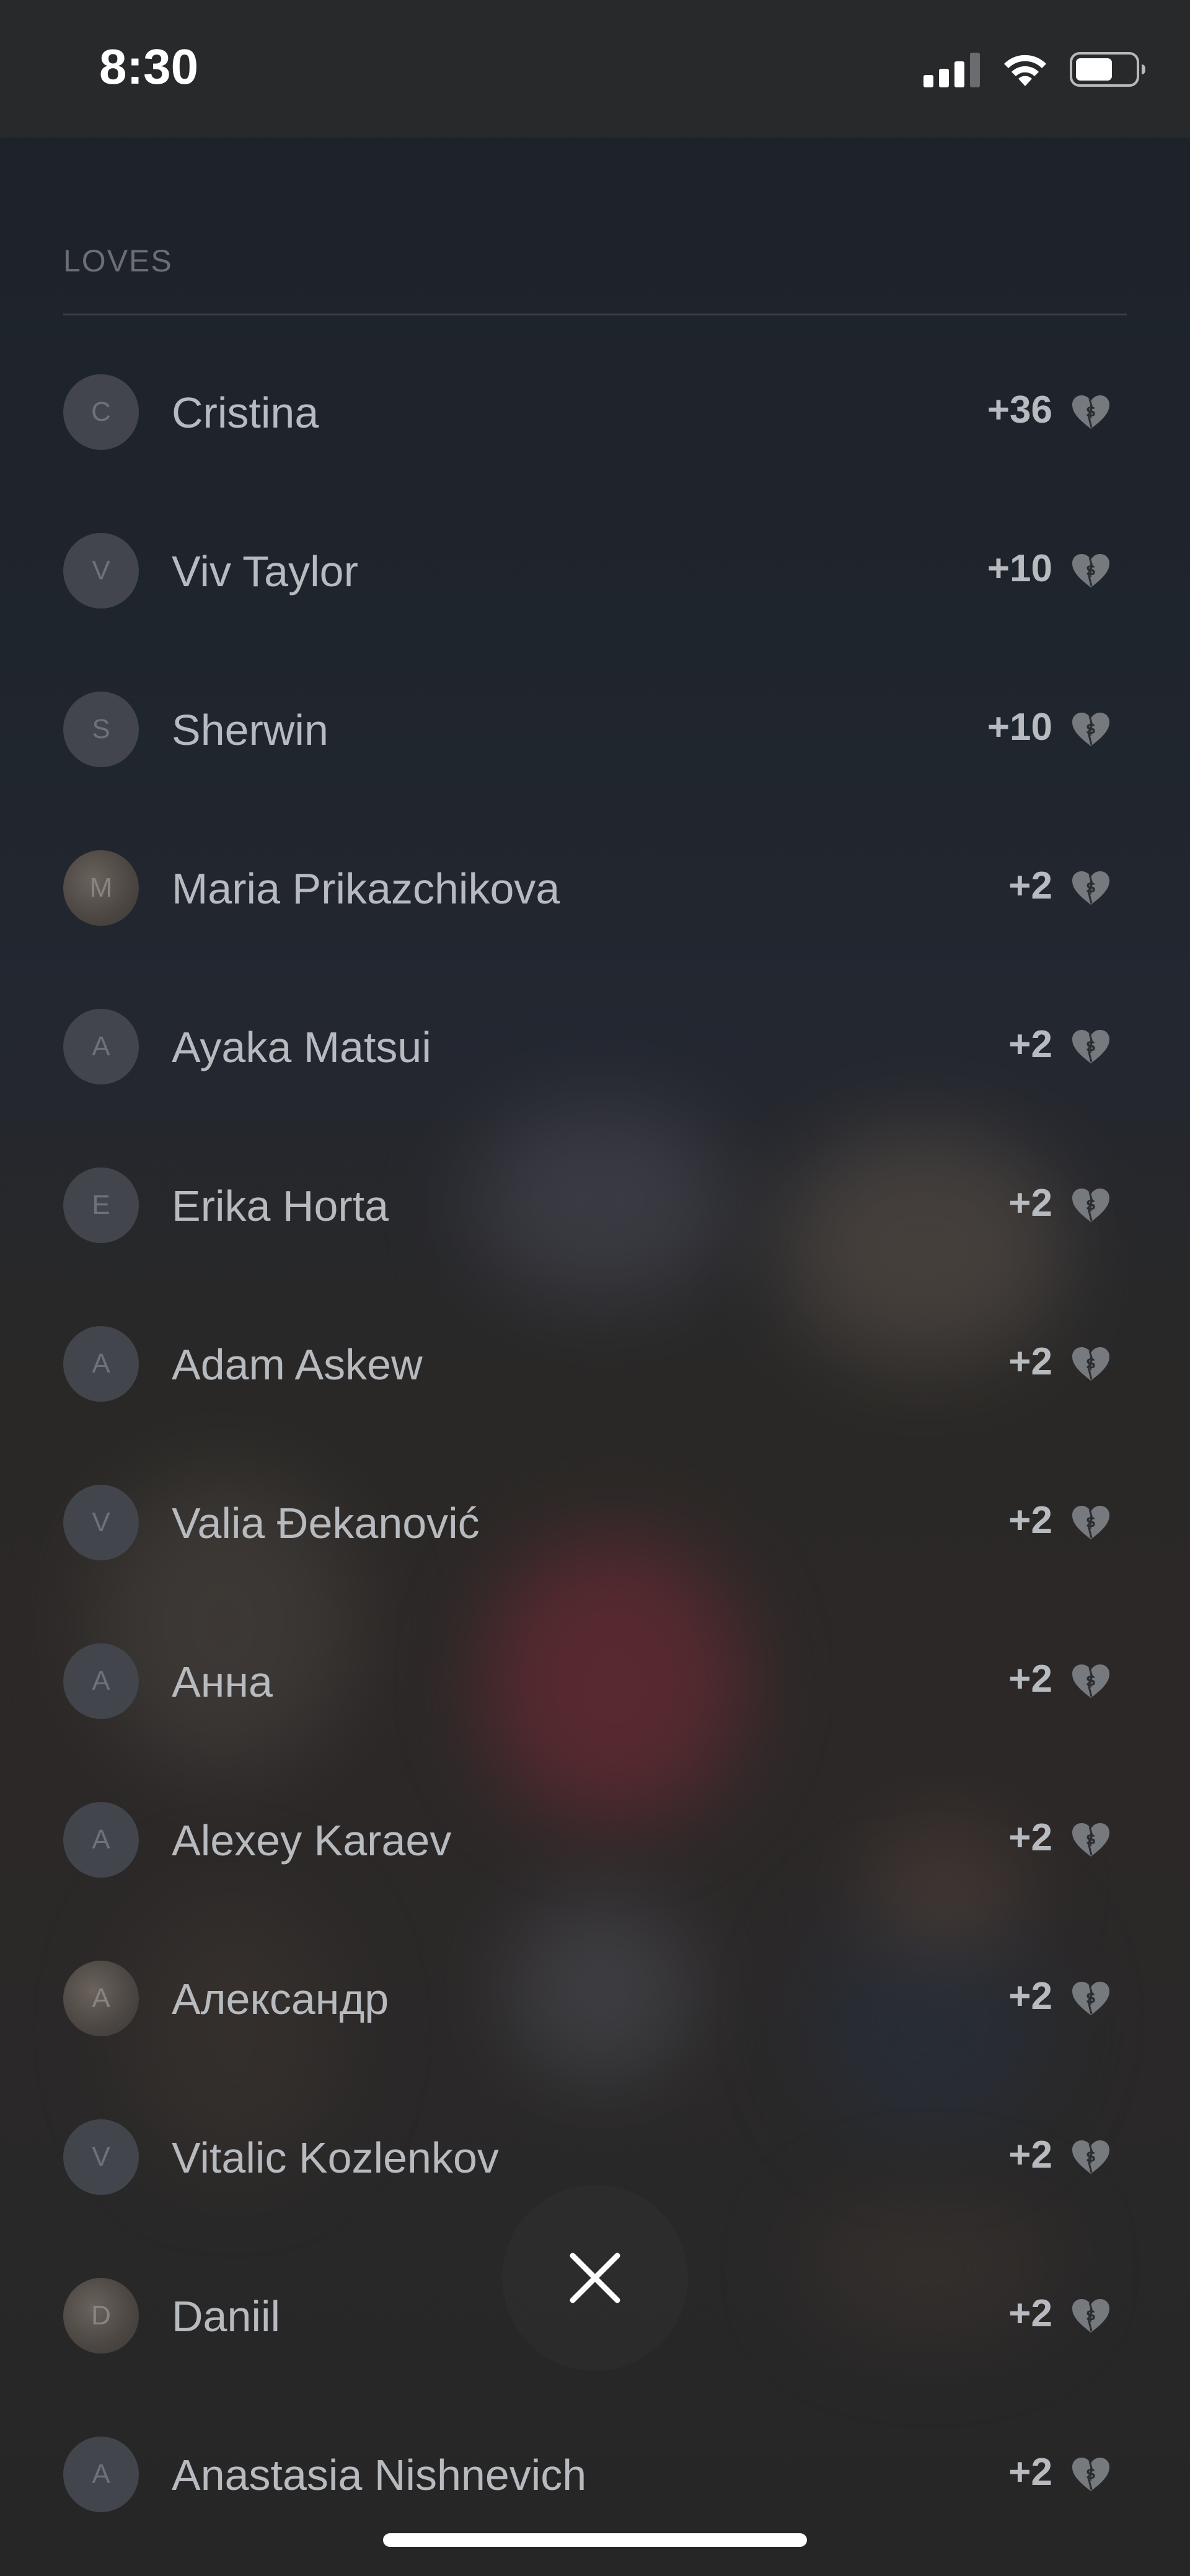 This screenshot has height=2576, width=1190. I want to click on battery-icon, so click(1107, 70).